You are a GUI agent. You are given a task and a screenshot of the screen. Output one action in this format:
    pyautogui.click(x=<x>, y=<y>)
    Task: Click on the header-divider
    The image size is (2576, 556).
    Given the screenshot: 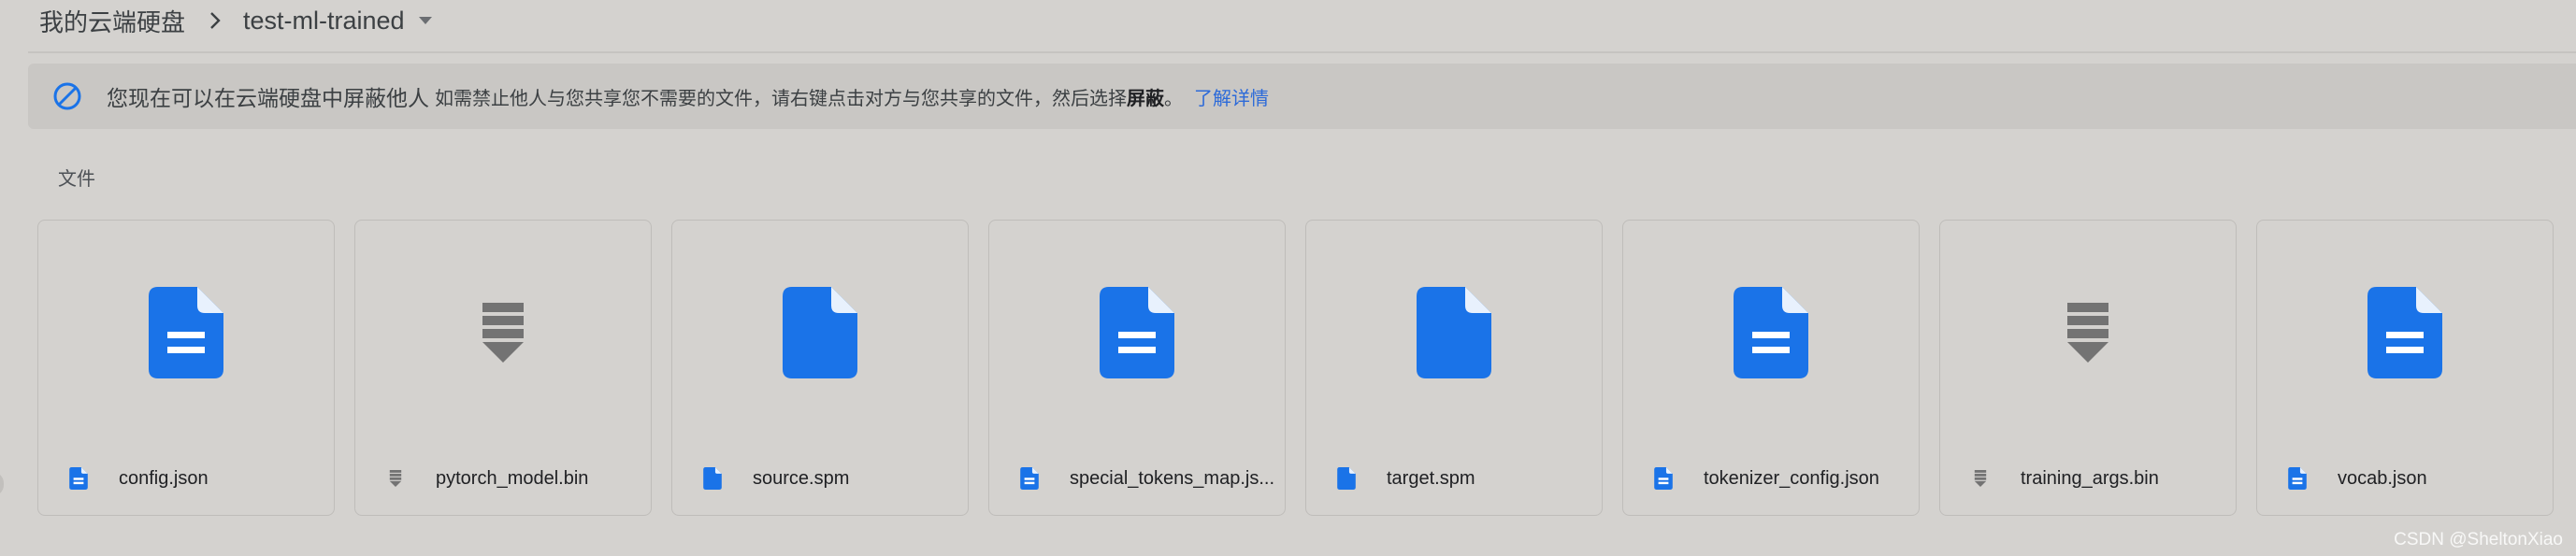 What is the action you would take?
    pyautogui.click(x=1302, y=52)
    